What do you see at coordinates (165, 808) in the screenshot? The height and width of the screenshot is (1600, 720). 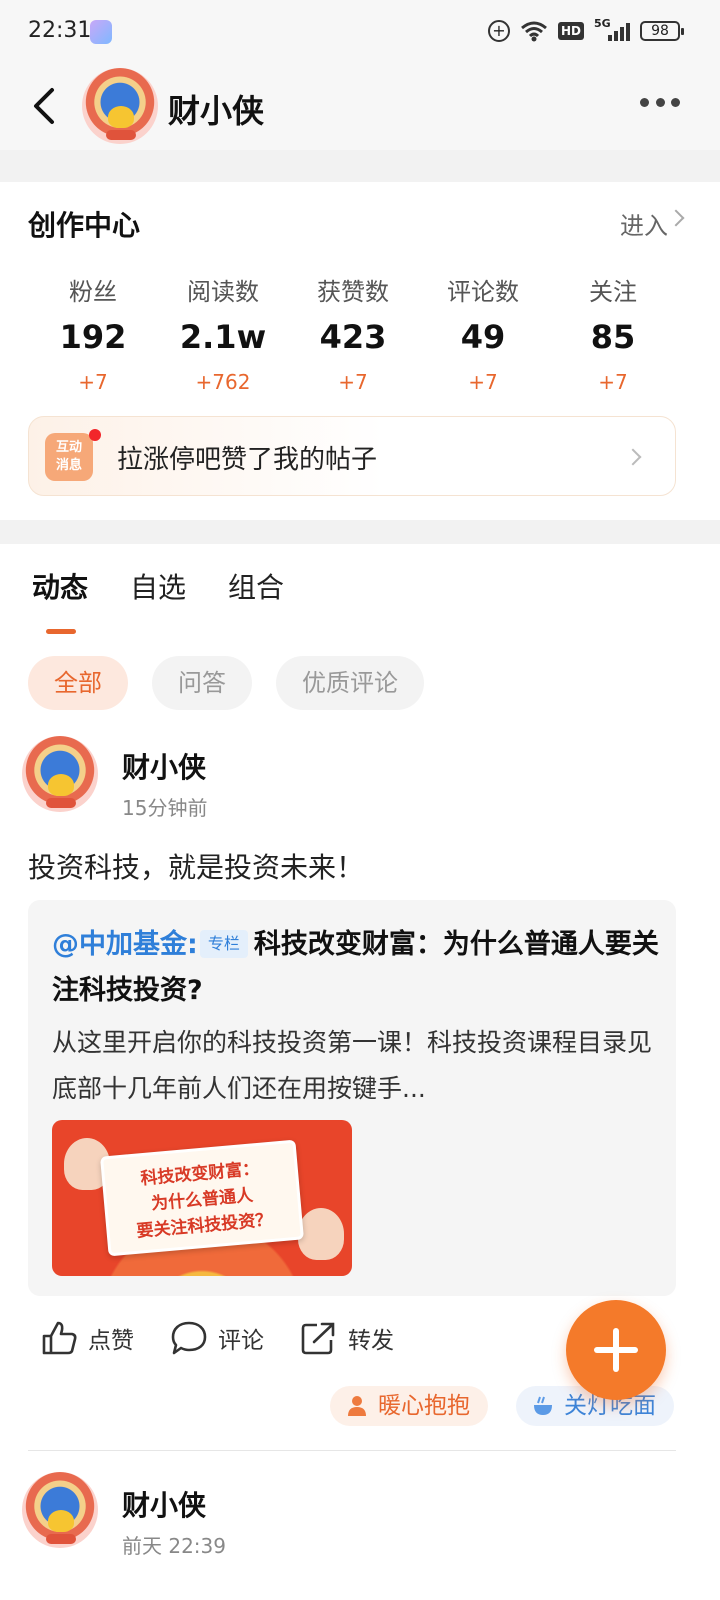 I see `post-time: 15分钟前` at bounding box center [165, 808].